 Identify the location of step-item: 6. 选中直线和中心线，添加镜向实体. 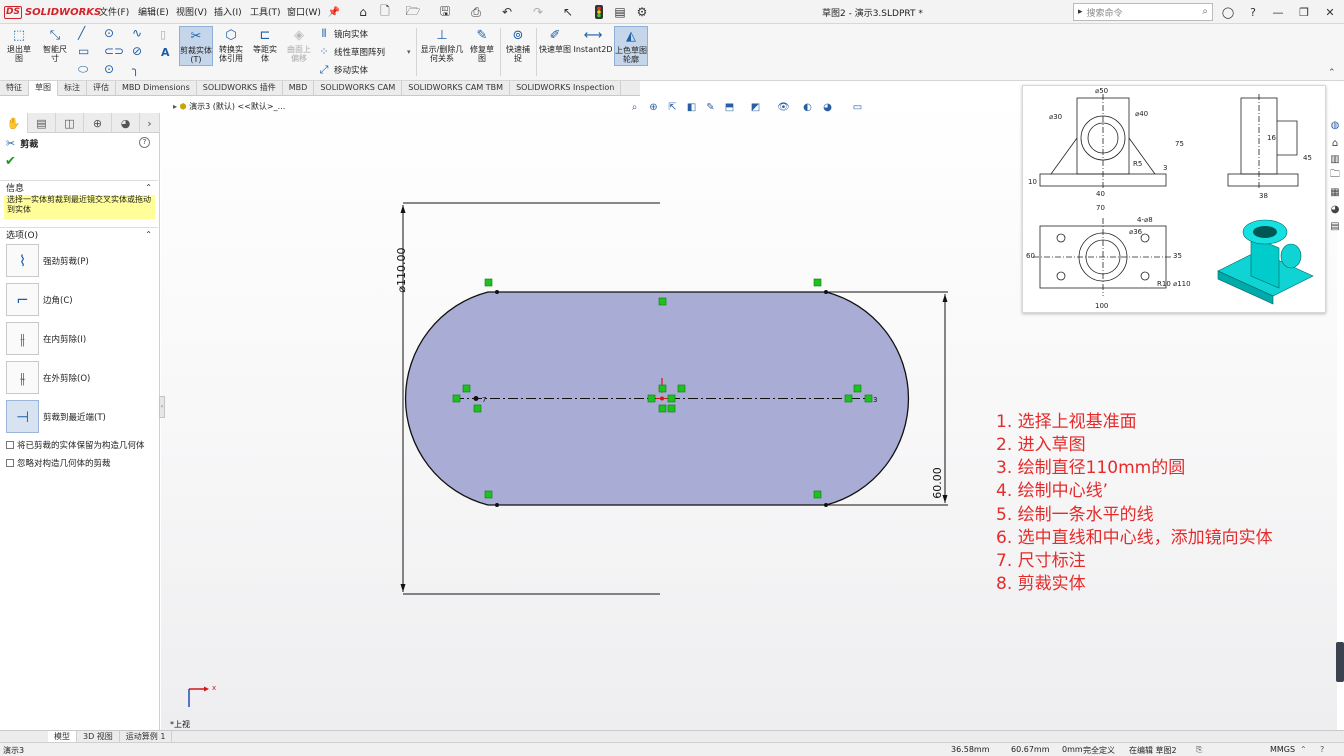
(1134, 538).